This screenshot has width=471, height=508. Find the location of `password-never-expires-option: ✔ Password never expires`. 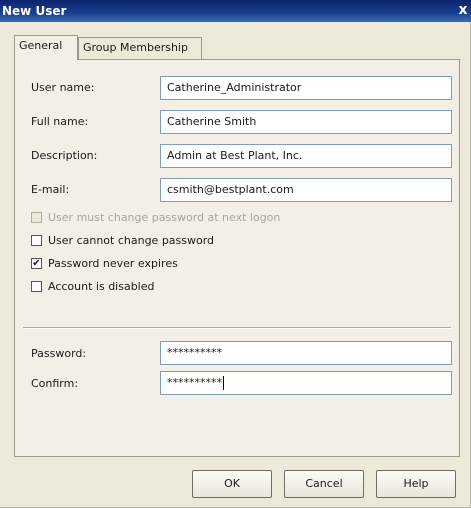

password-never-expires-option: ✔ Password never expires is located at coordinates (104, 264).